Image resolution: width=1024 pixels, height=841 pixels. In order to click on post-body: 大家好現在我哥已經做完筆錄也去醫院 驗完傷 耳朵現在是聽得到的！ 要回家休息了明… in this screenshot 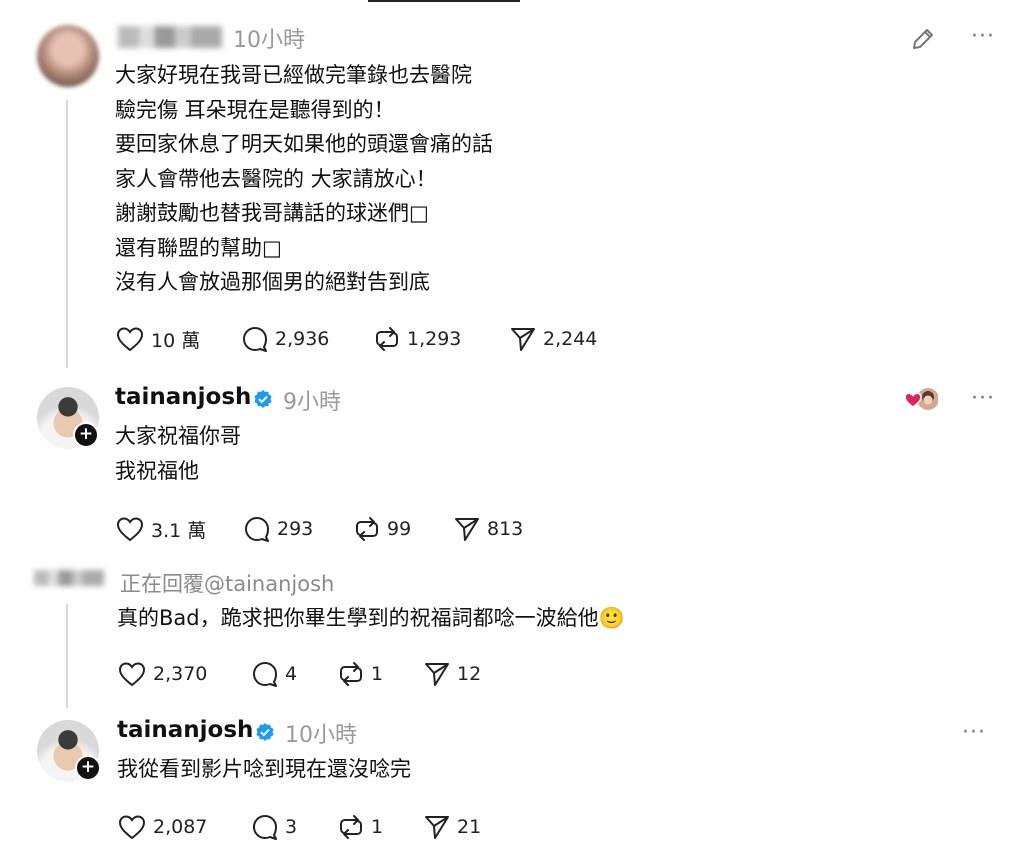, I will do `click(304, 179)`.